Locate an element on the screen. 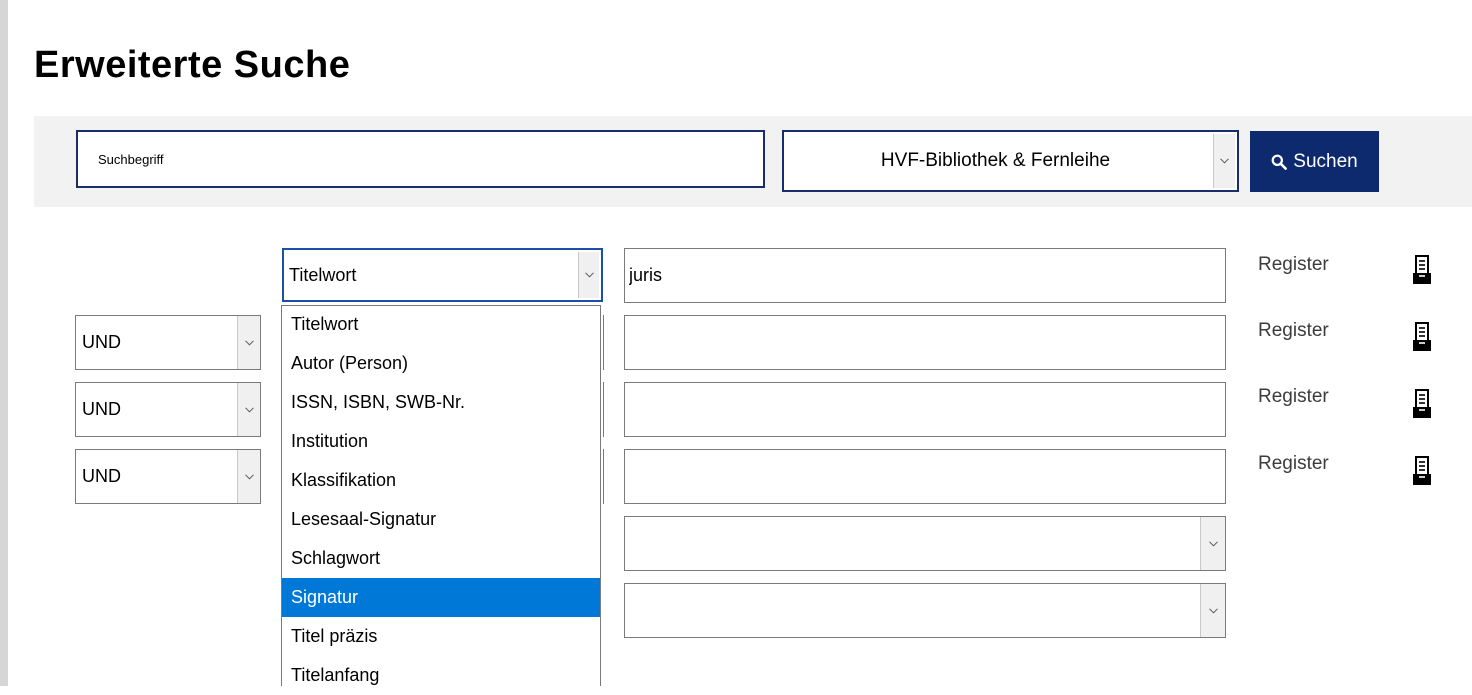 The image size is (1472, 695). search-button: Suchen is located at coordinates (1314, 161).